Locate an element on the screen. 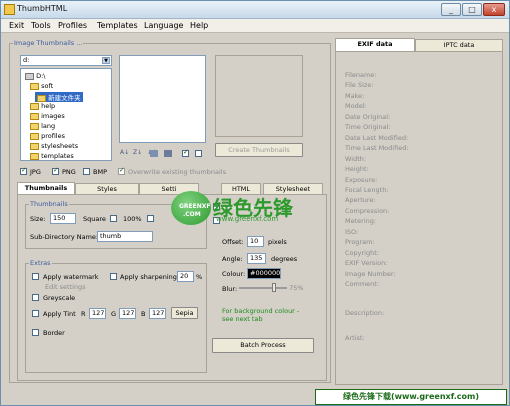 This screenshot has width=510, height=406. sepia-button: Sepia is located at coordinates (184, 313).